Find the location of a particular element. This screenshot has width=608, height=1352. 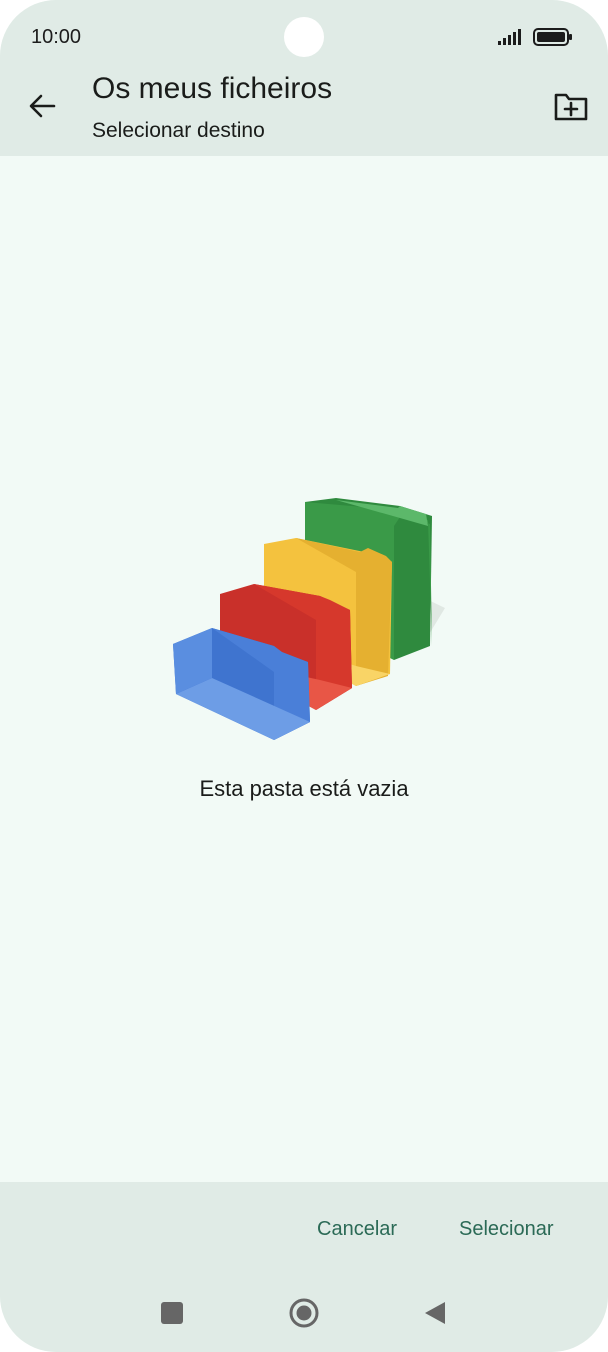

status-bar: 10:00 is located at coordinates (304, 29).